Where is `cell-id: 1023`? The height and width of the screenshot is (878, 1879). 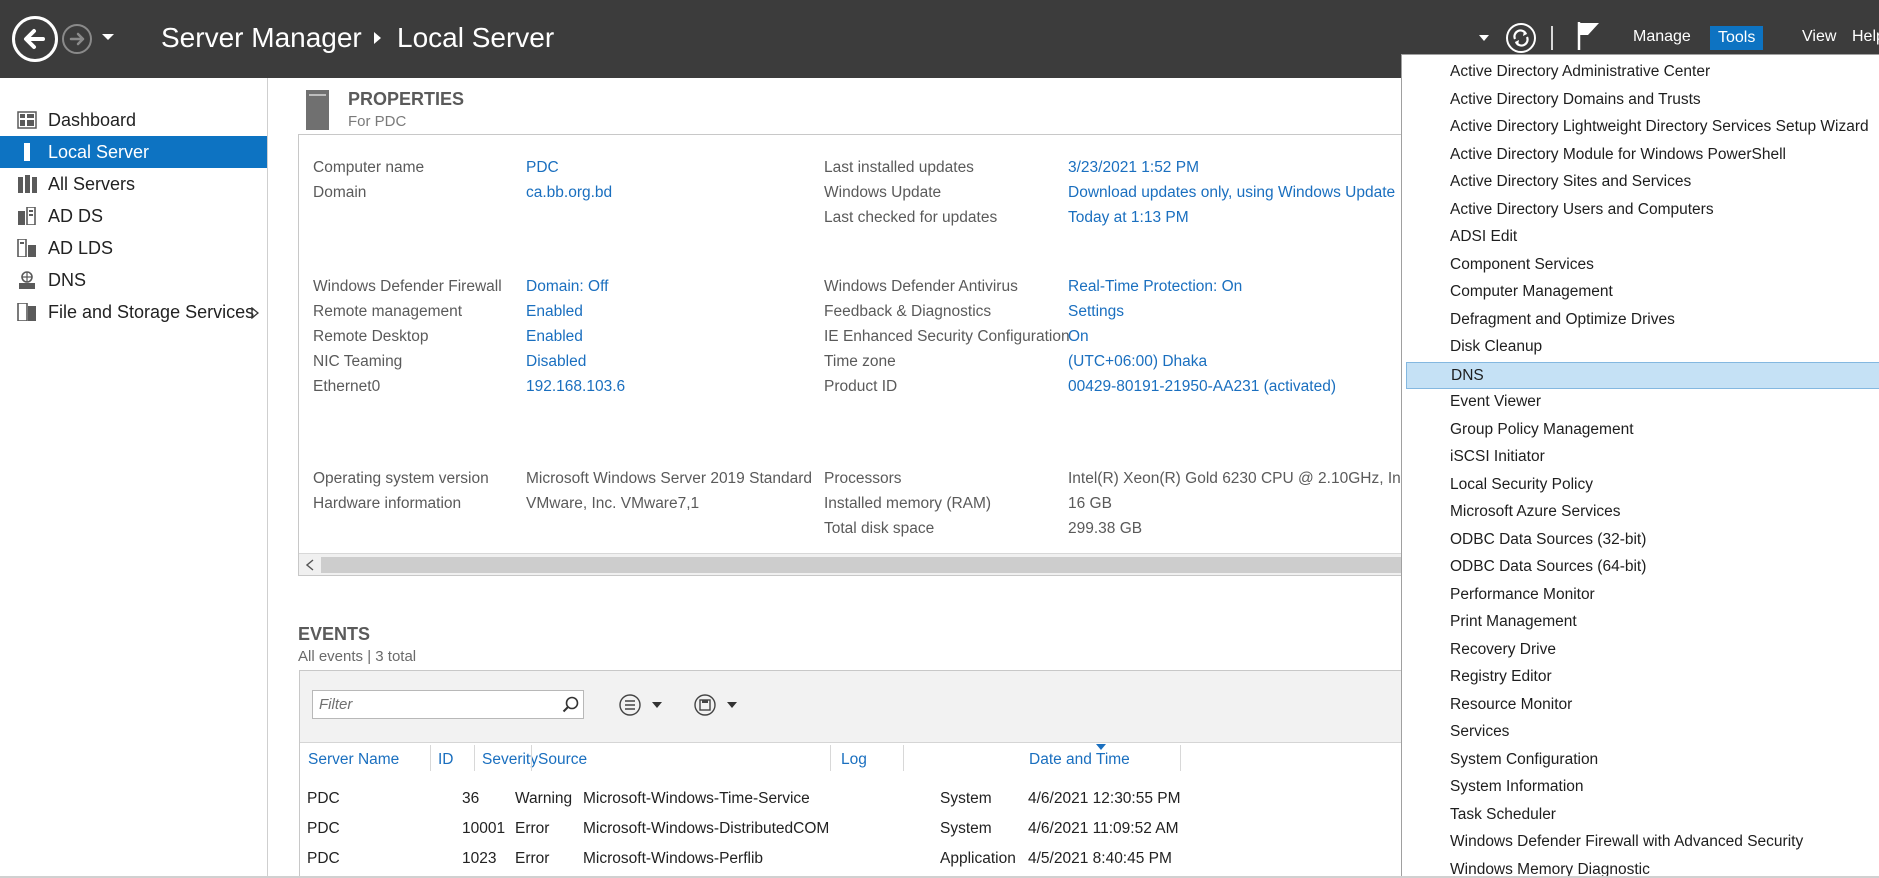 cell-id: 1023 is located at coordinates (479, 858).